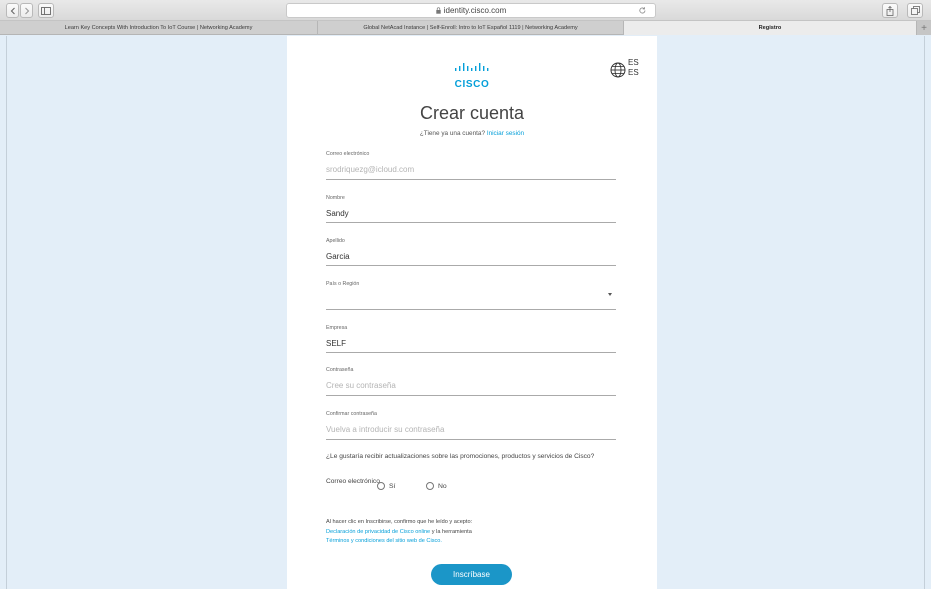  Describe the element at coordinates (436, 486) in the screenshot. I see `radio-no: No` at that location.